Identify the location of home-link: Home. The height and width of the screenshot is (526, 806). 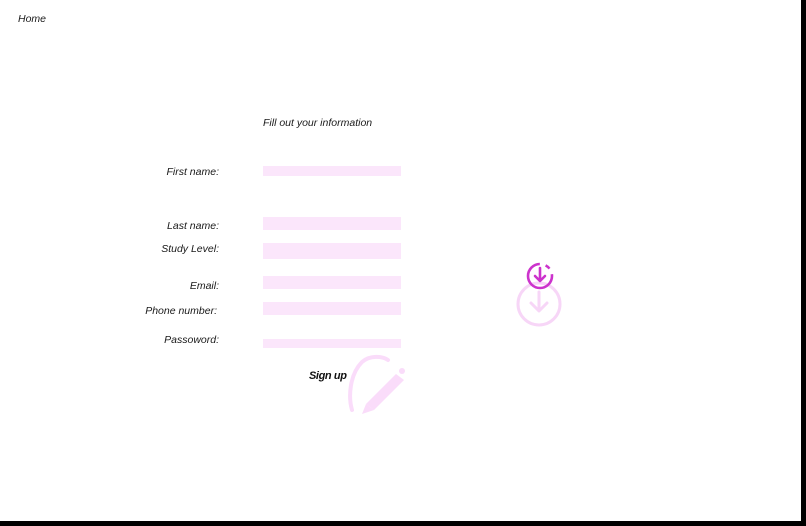
(32, 19).